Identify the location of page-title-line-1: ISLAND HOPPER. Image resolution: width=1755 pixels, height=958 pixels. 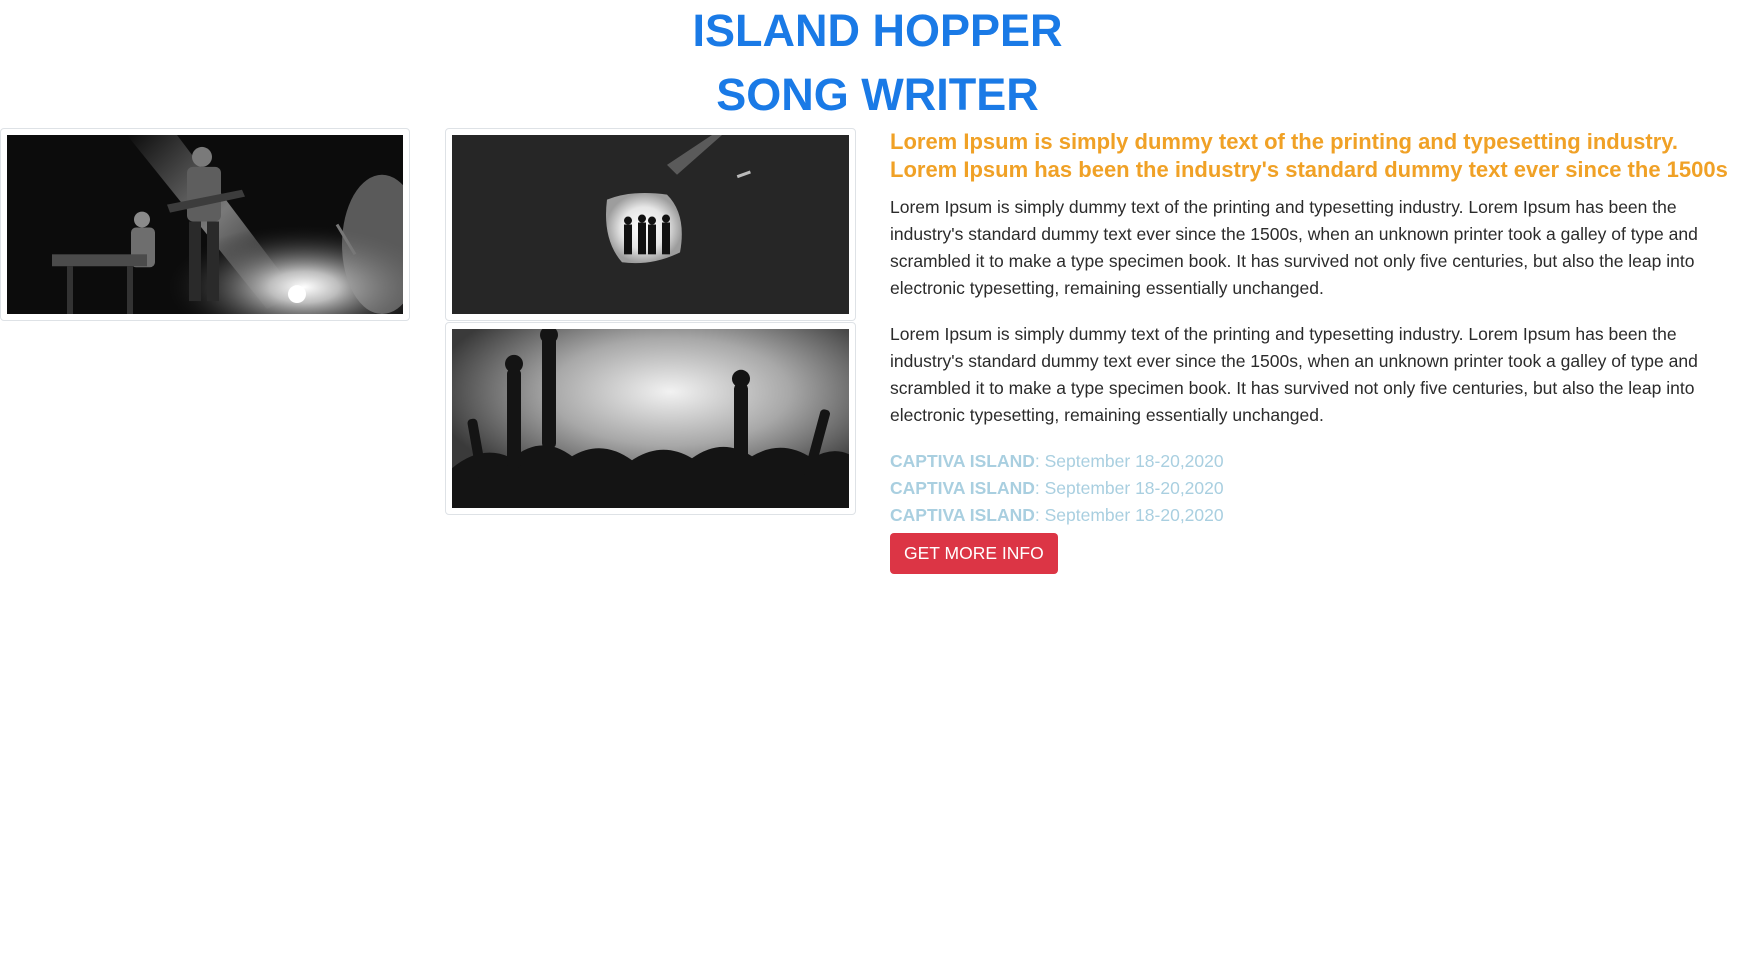
(877, 30).